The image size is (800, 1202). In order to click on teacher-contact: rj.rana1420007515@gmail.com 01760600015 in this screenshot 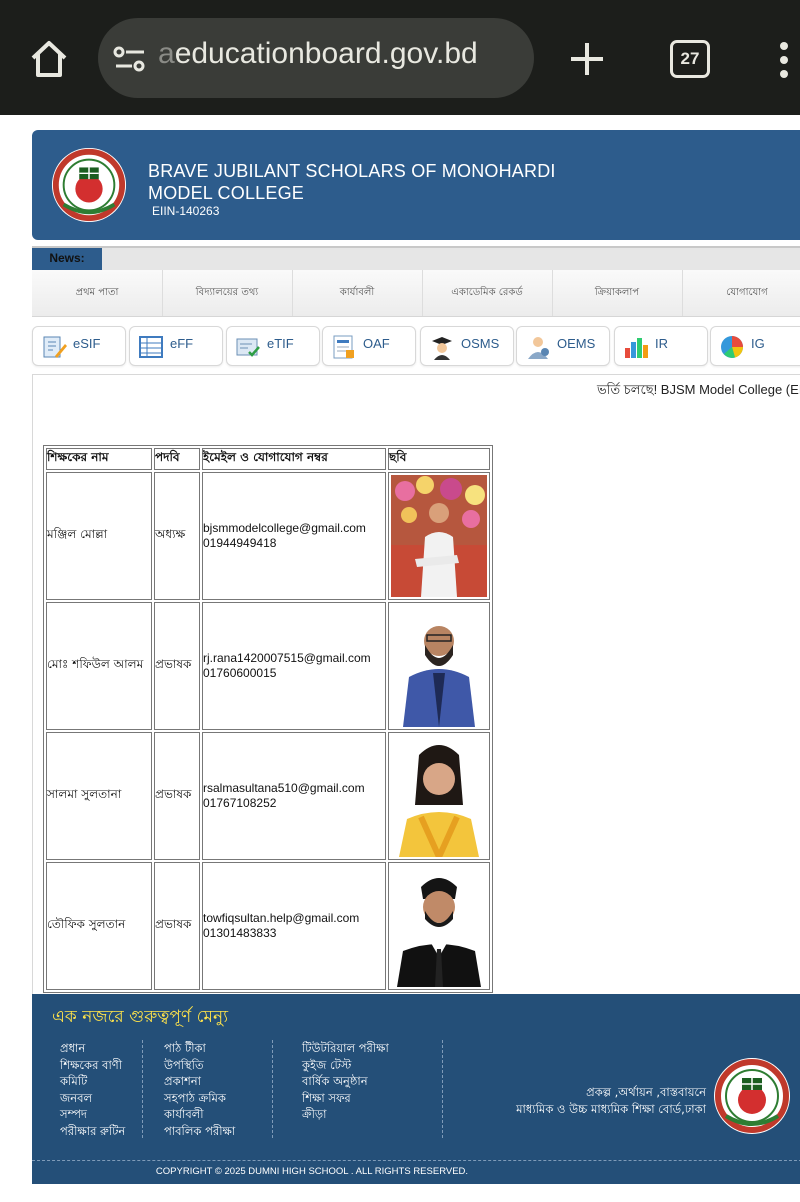, I will do `click(294, 666)`.